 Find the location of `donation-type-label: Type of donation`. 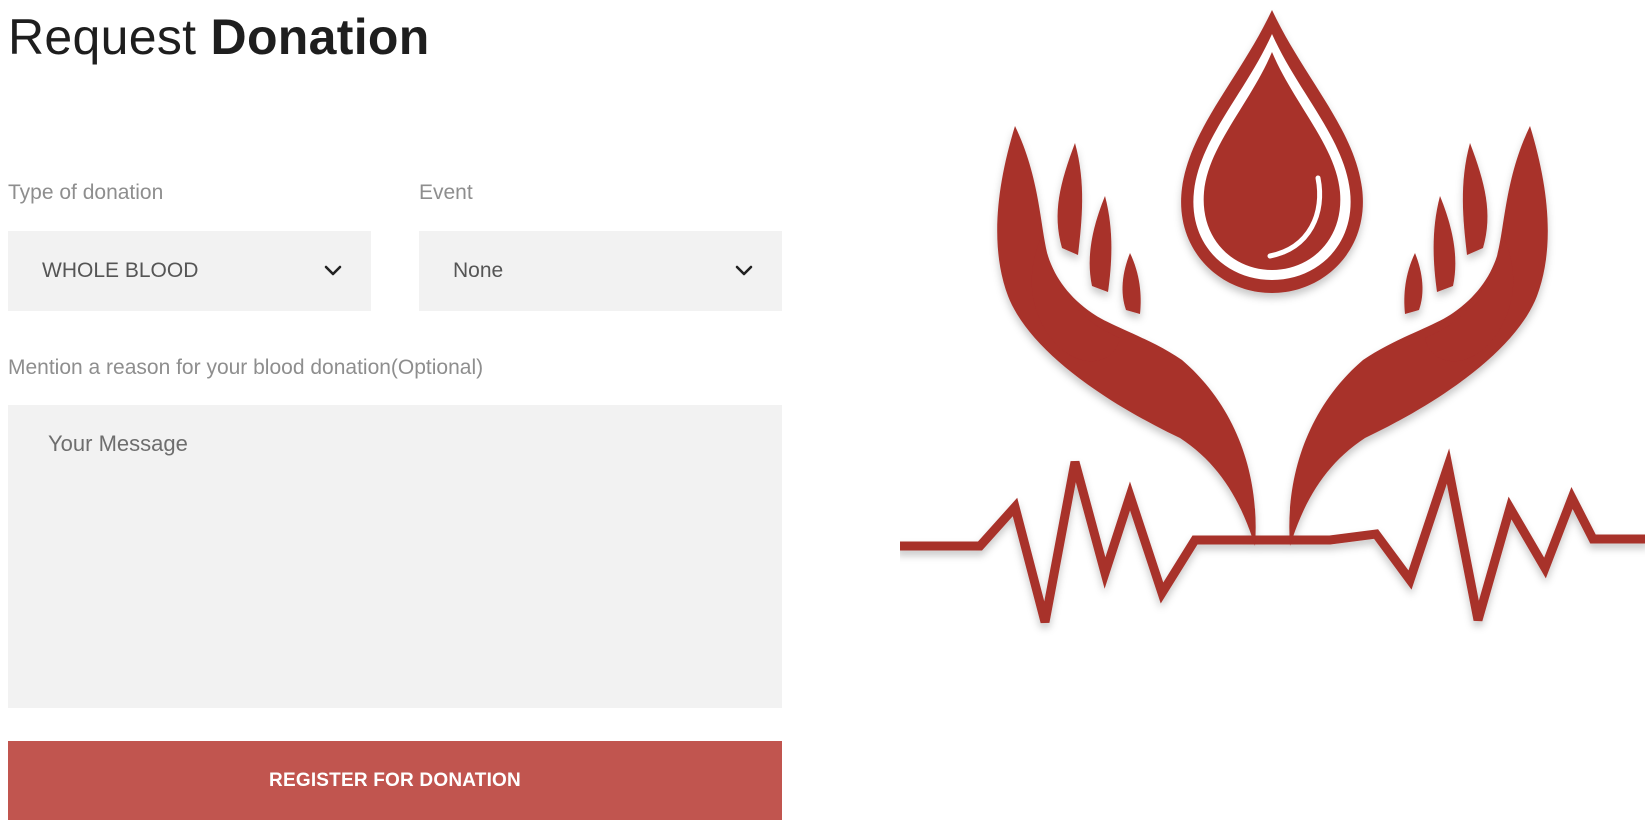

donation-type-label: Type of donation is located at coordinates (86, 192).